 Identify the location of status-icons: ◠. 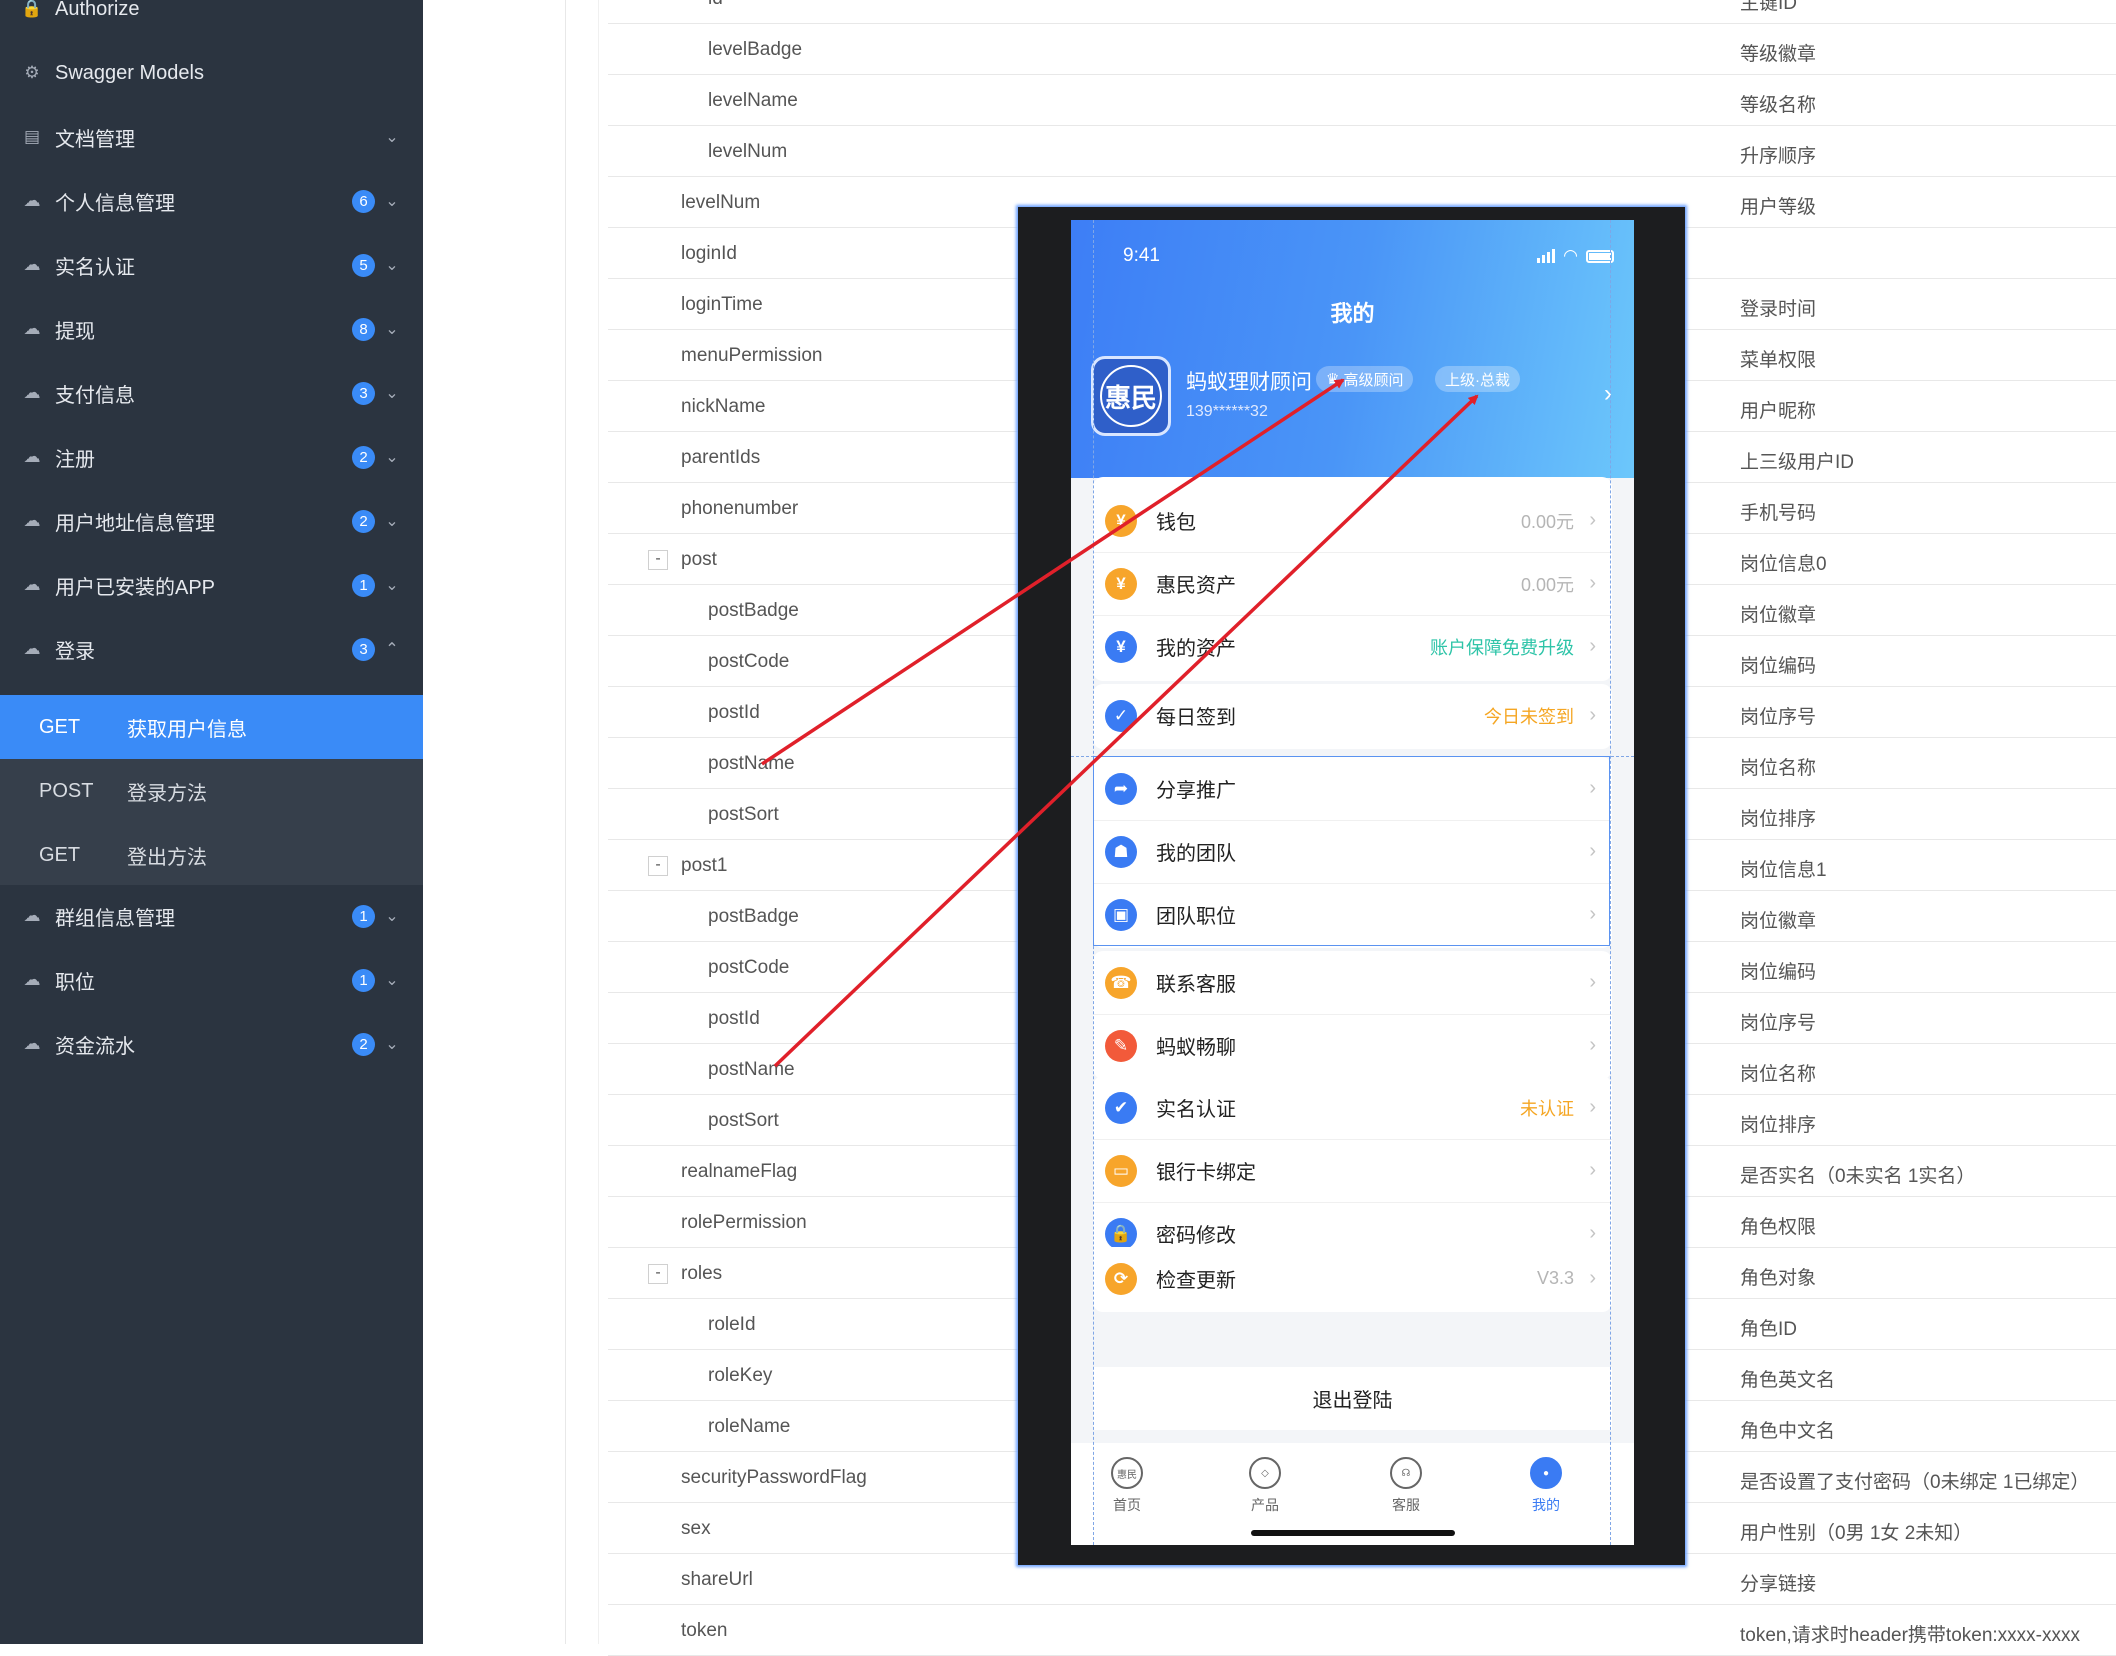
(1575, 256).